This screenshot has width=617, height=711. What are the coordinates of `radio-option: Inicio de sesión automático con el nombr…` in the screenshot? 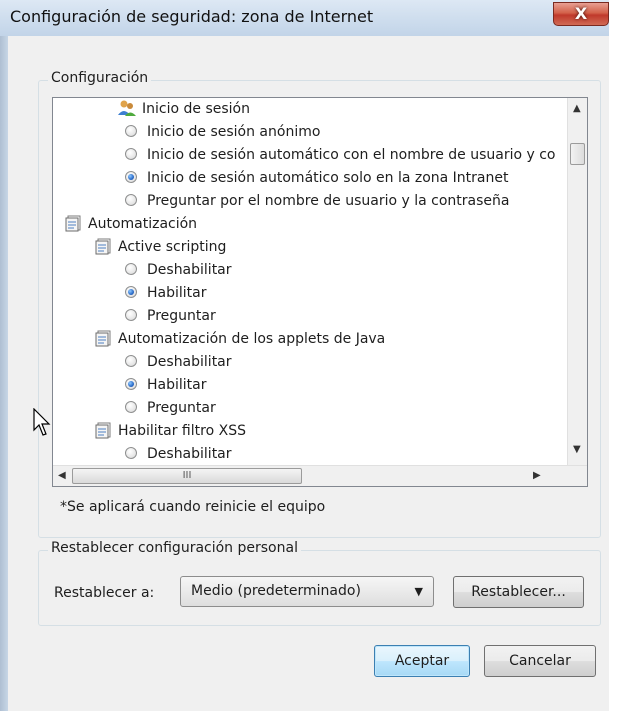 It's located at (340, 155).